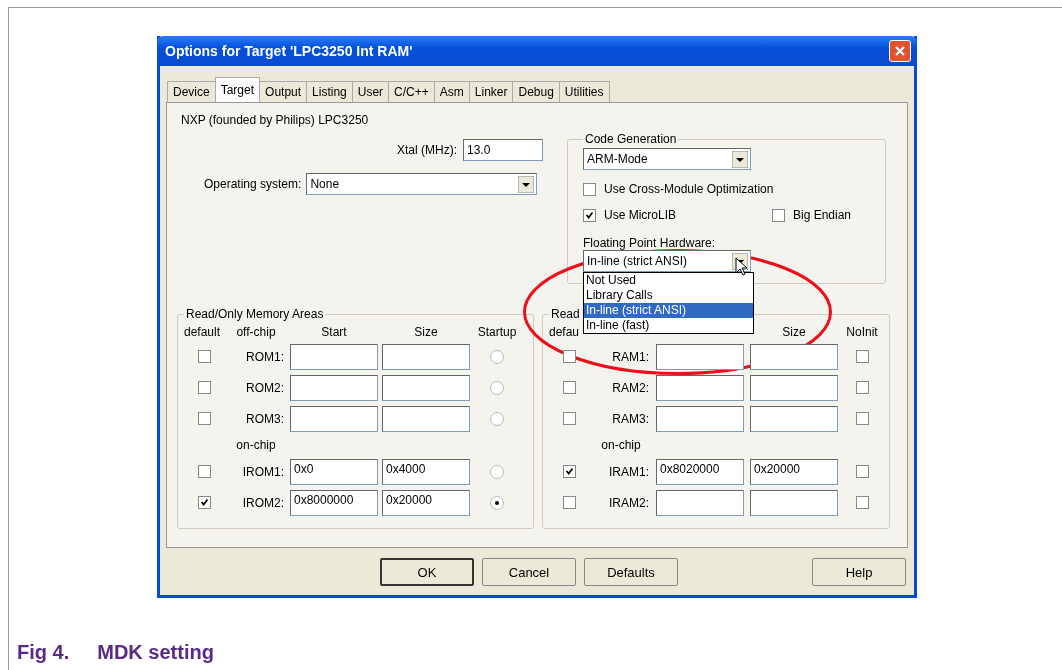 This screenshot has width=1062, height=670. I want to click on row-label: ROM1:, so click(265, 356).